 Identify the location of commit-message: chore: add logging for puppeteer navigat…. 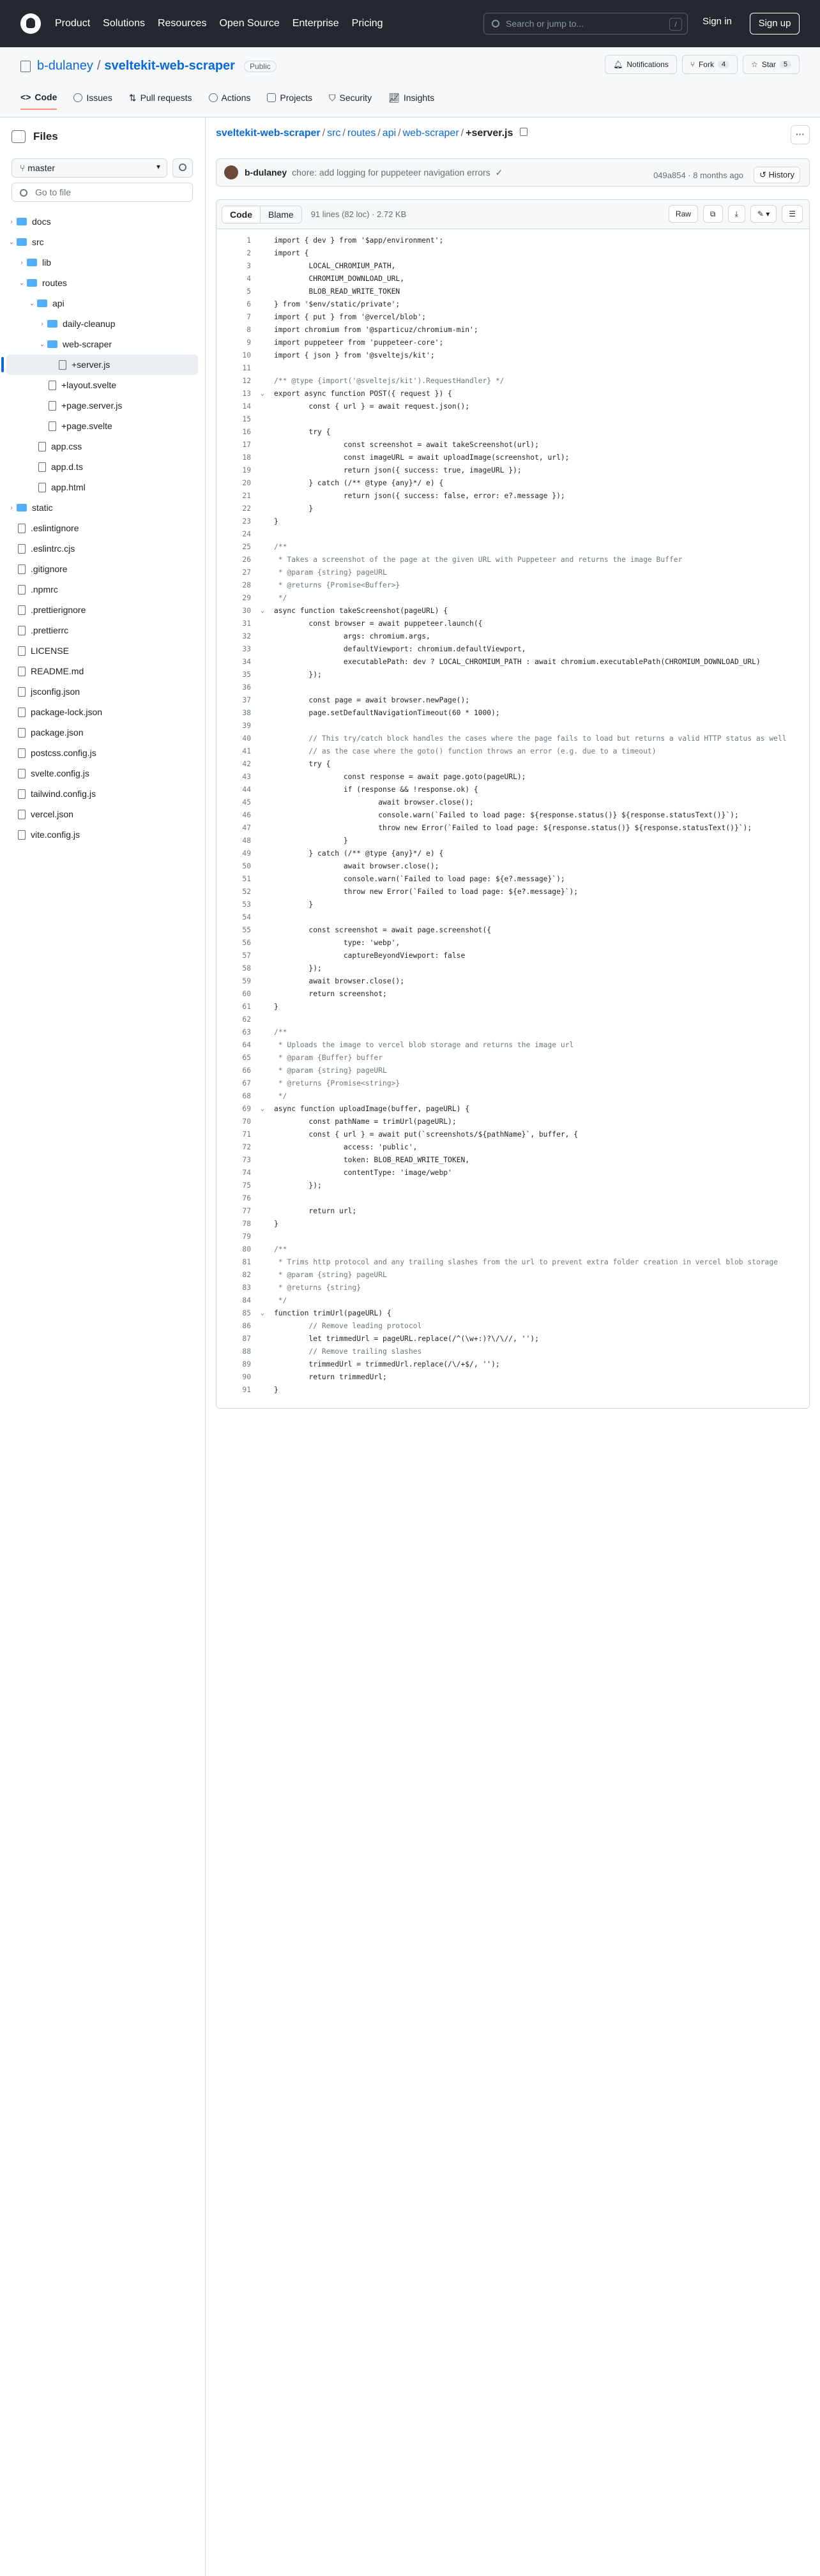
(391, 172).